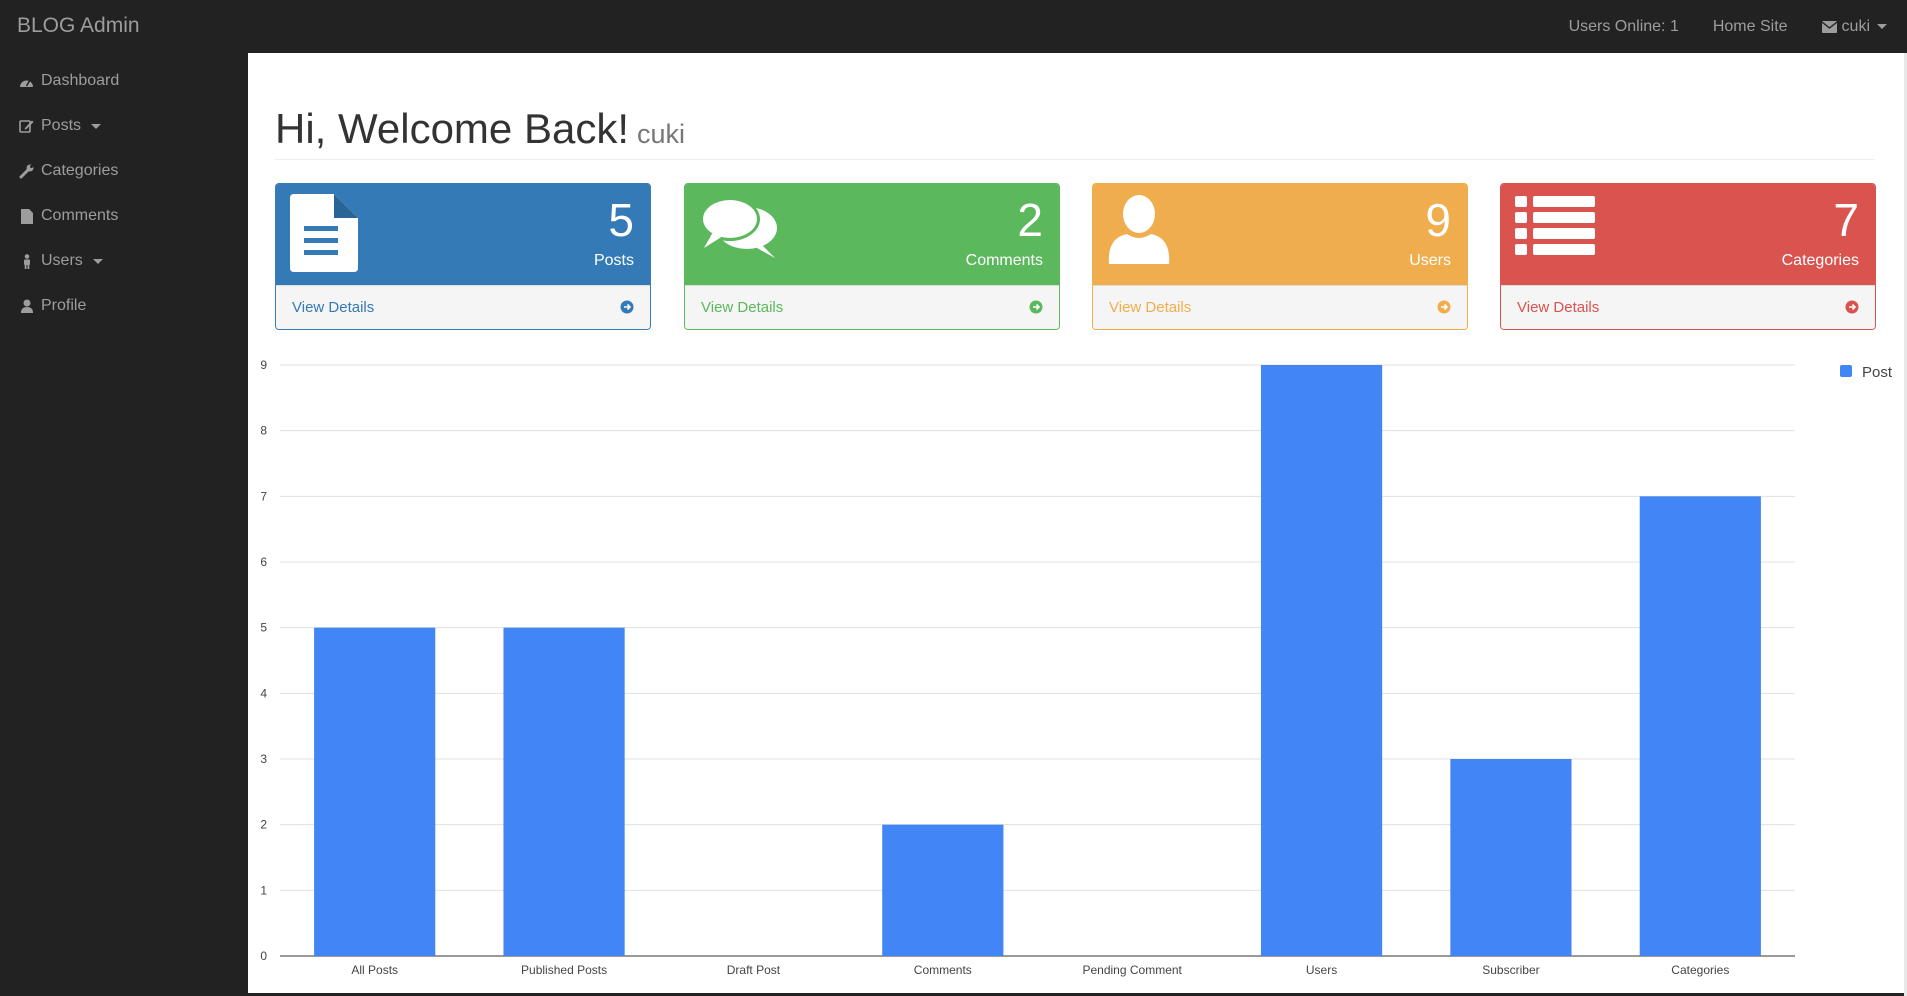 The image size is (1907, 996). What do you see at coordinates (613, 260) in the screenshot?
I see `posts-label: Posts` at bounding box center [613, 260].